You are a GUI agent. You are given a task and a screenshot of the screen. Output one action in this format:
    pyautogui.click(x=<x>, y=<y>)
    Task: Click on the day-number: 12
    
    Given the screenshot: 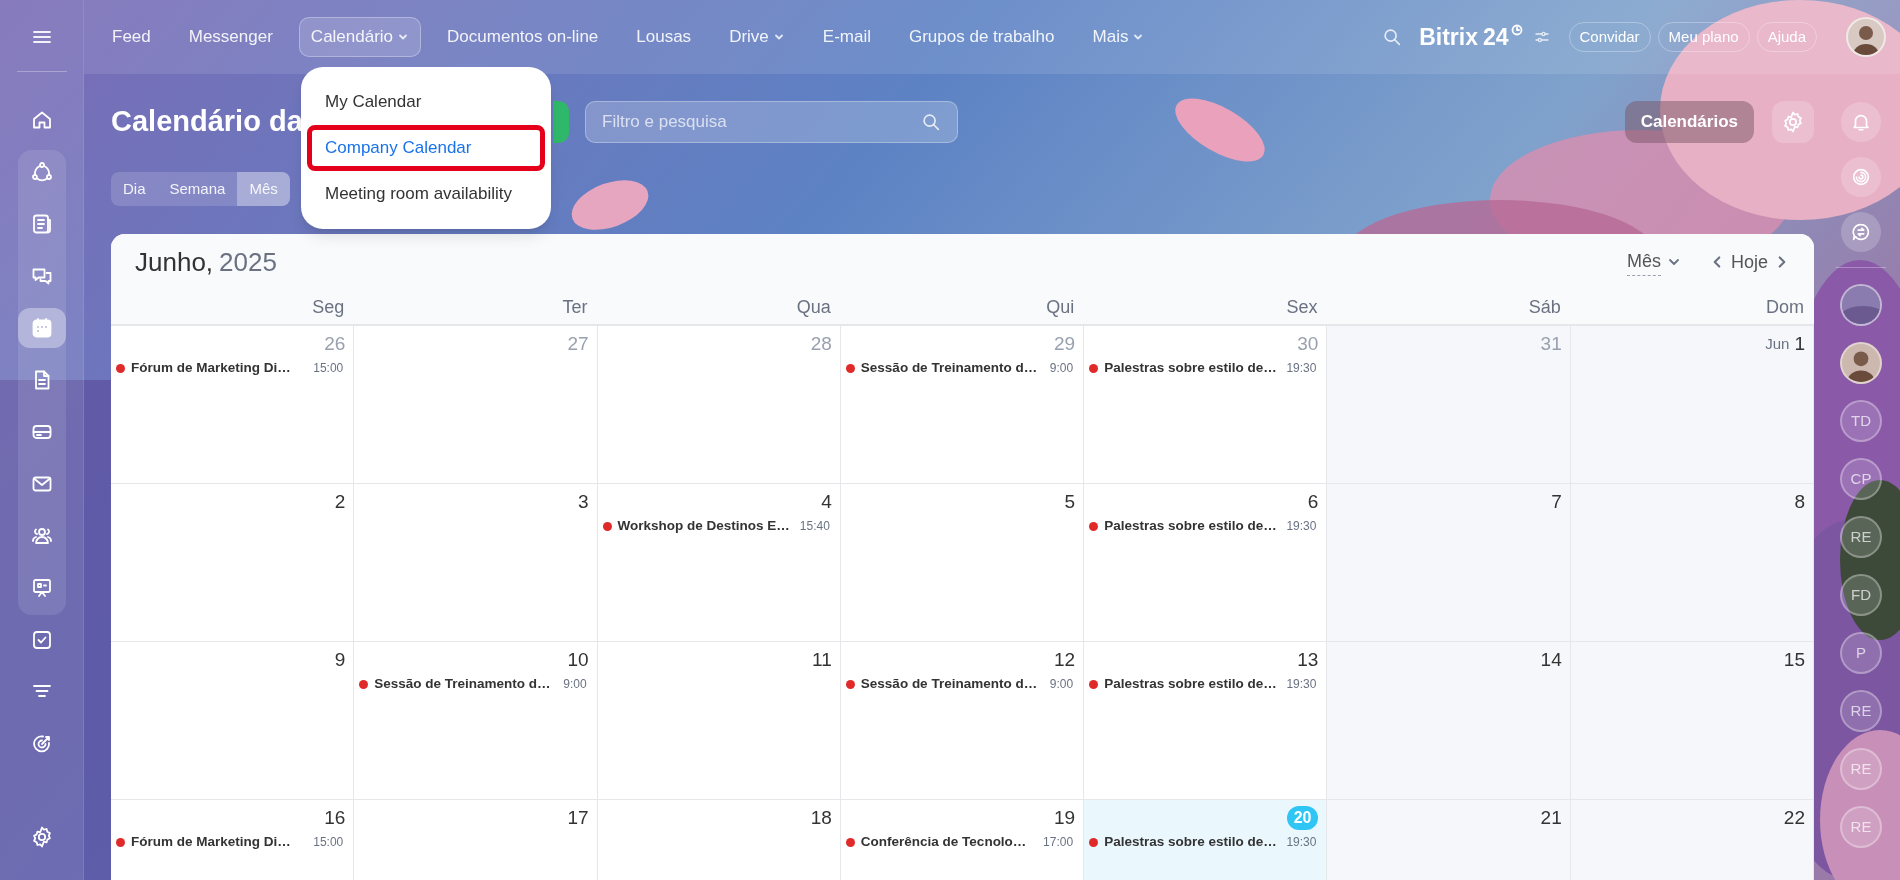 What is the action you would take?
    pyautogui.click(x=1065, y=659)
    